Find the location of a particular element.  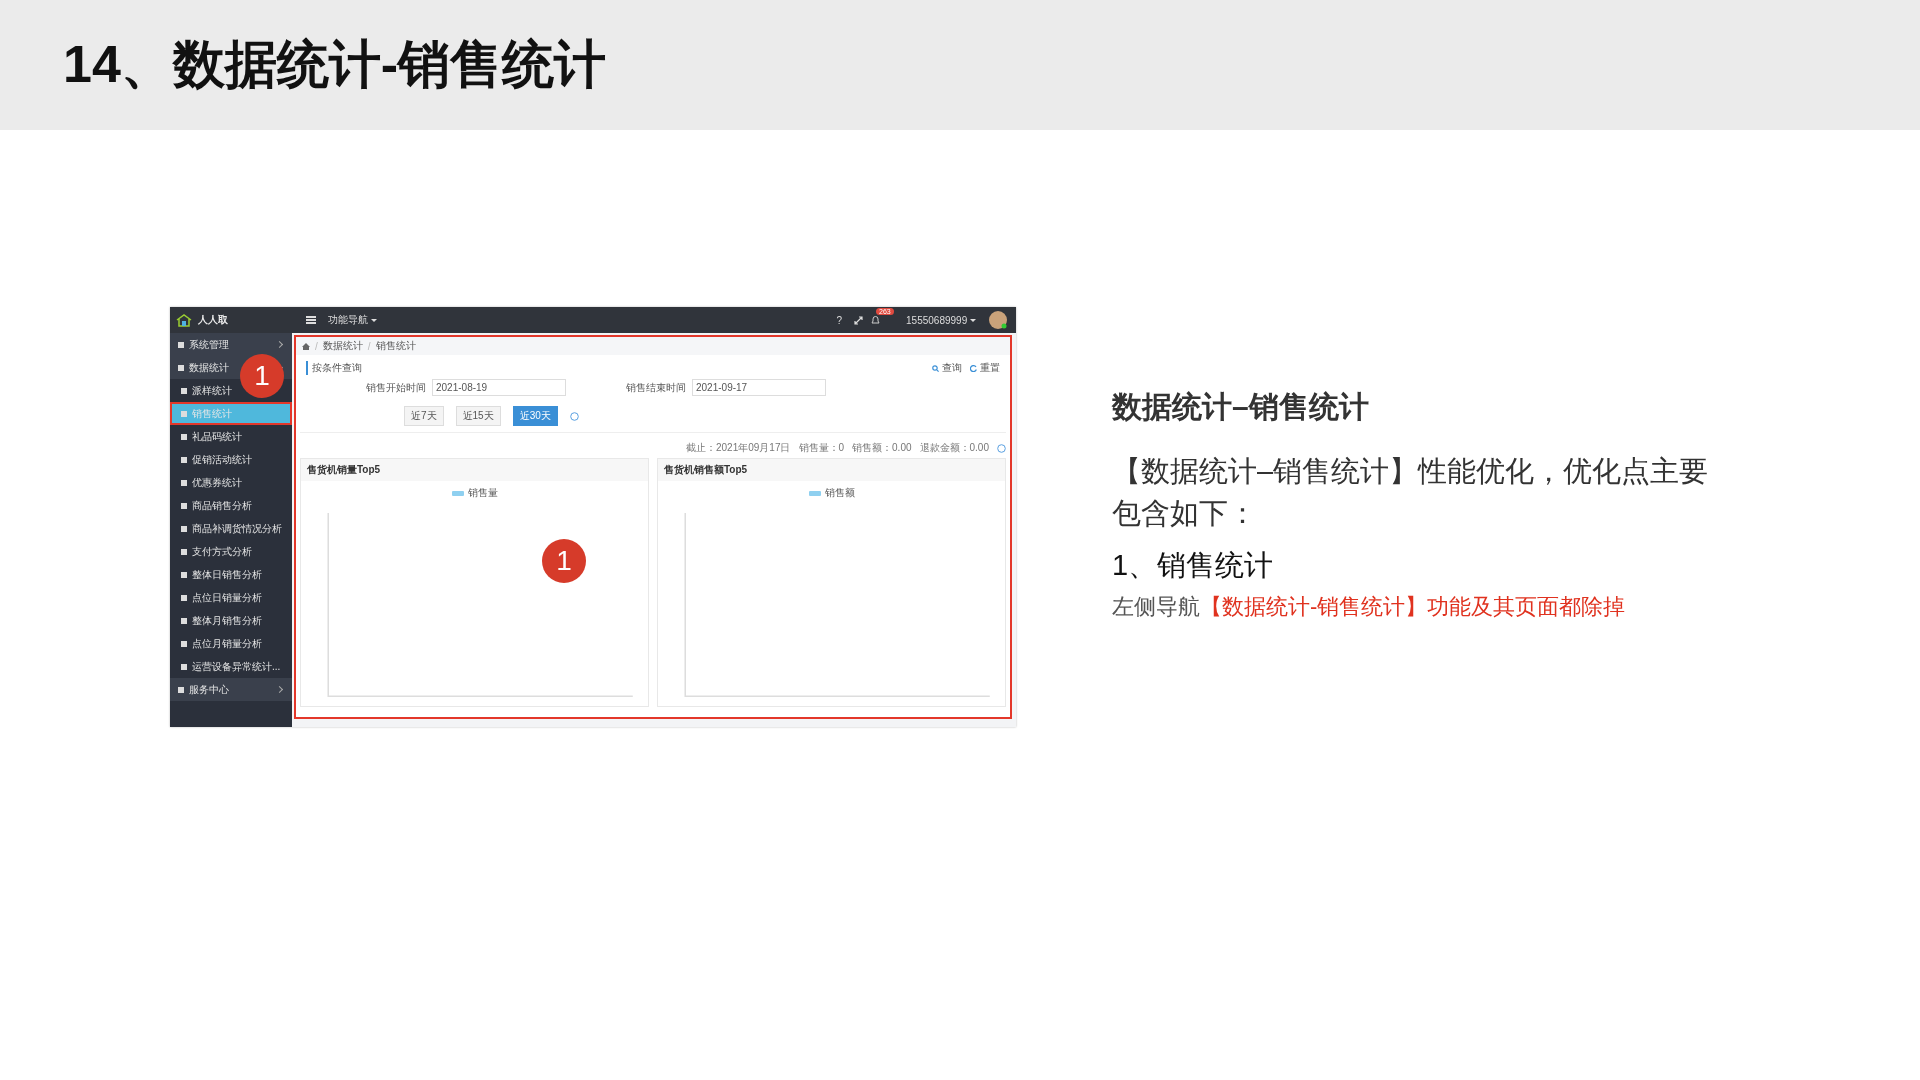

expand-icon is located at coordinates (859, 320).